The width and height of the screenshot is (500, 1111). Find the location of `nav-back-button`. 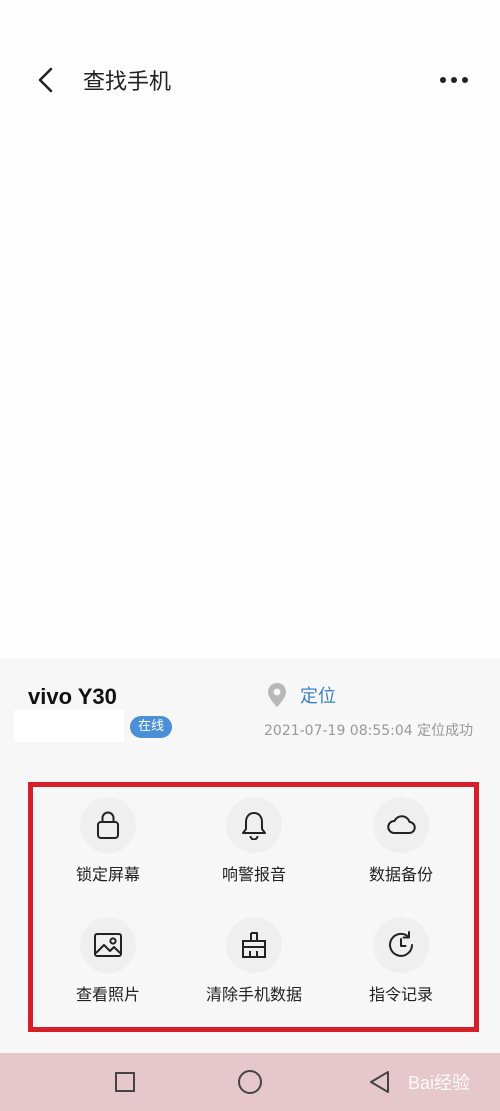

nav-back-button is located at coordinates (380, 1082).